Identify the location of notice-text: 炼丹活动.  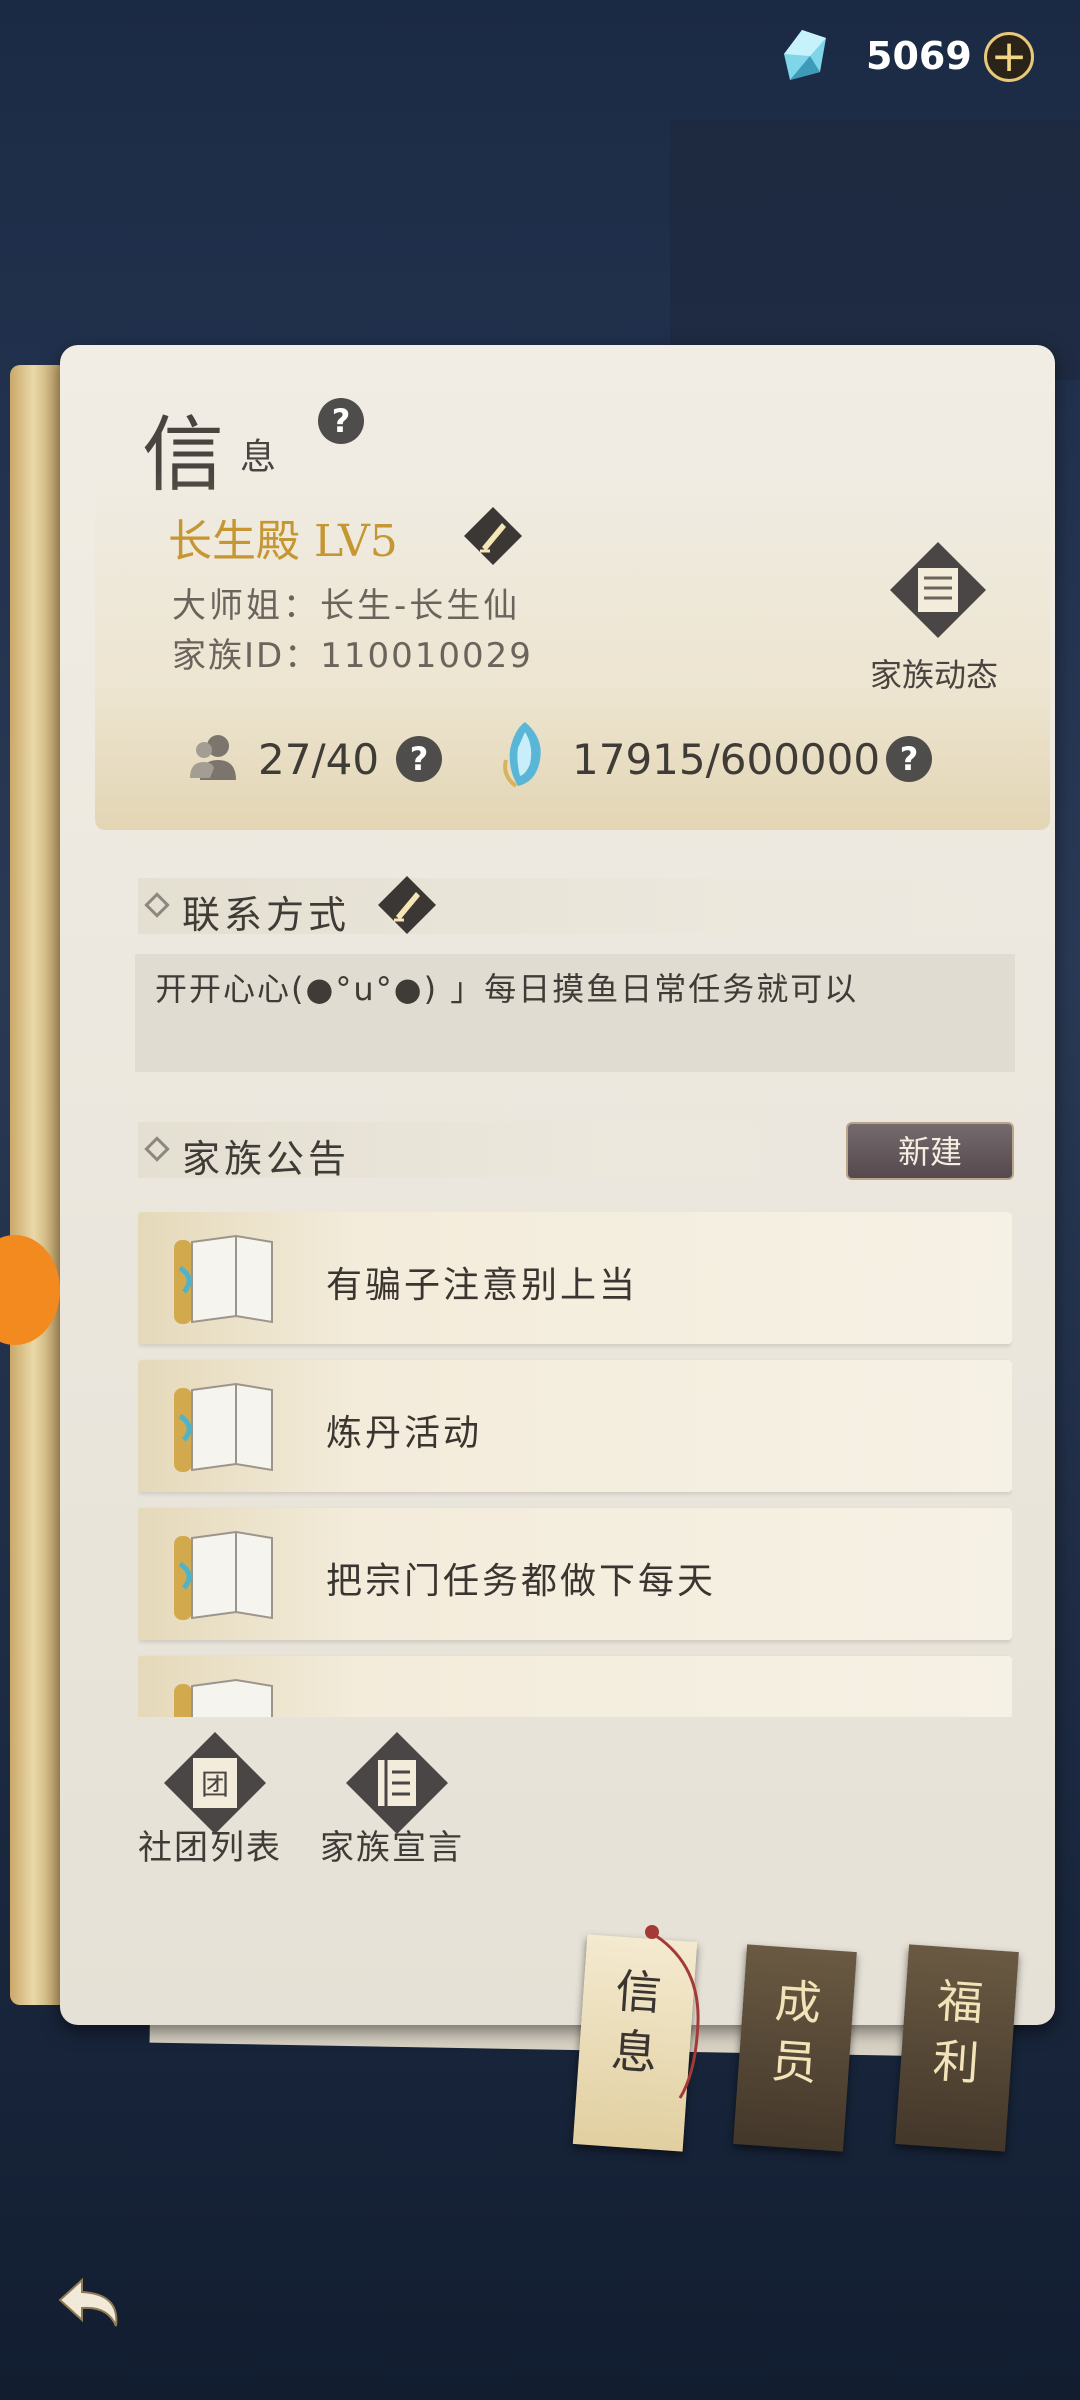
(404, 1433).